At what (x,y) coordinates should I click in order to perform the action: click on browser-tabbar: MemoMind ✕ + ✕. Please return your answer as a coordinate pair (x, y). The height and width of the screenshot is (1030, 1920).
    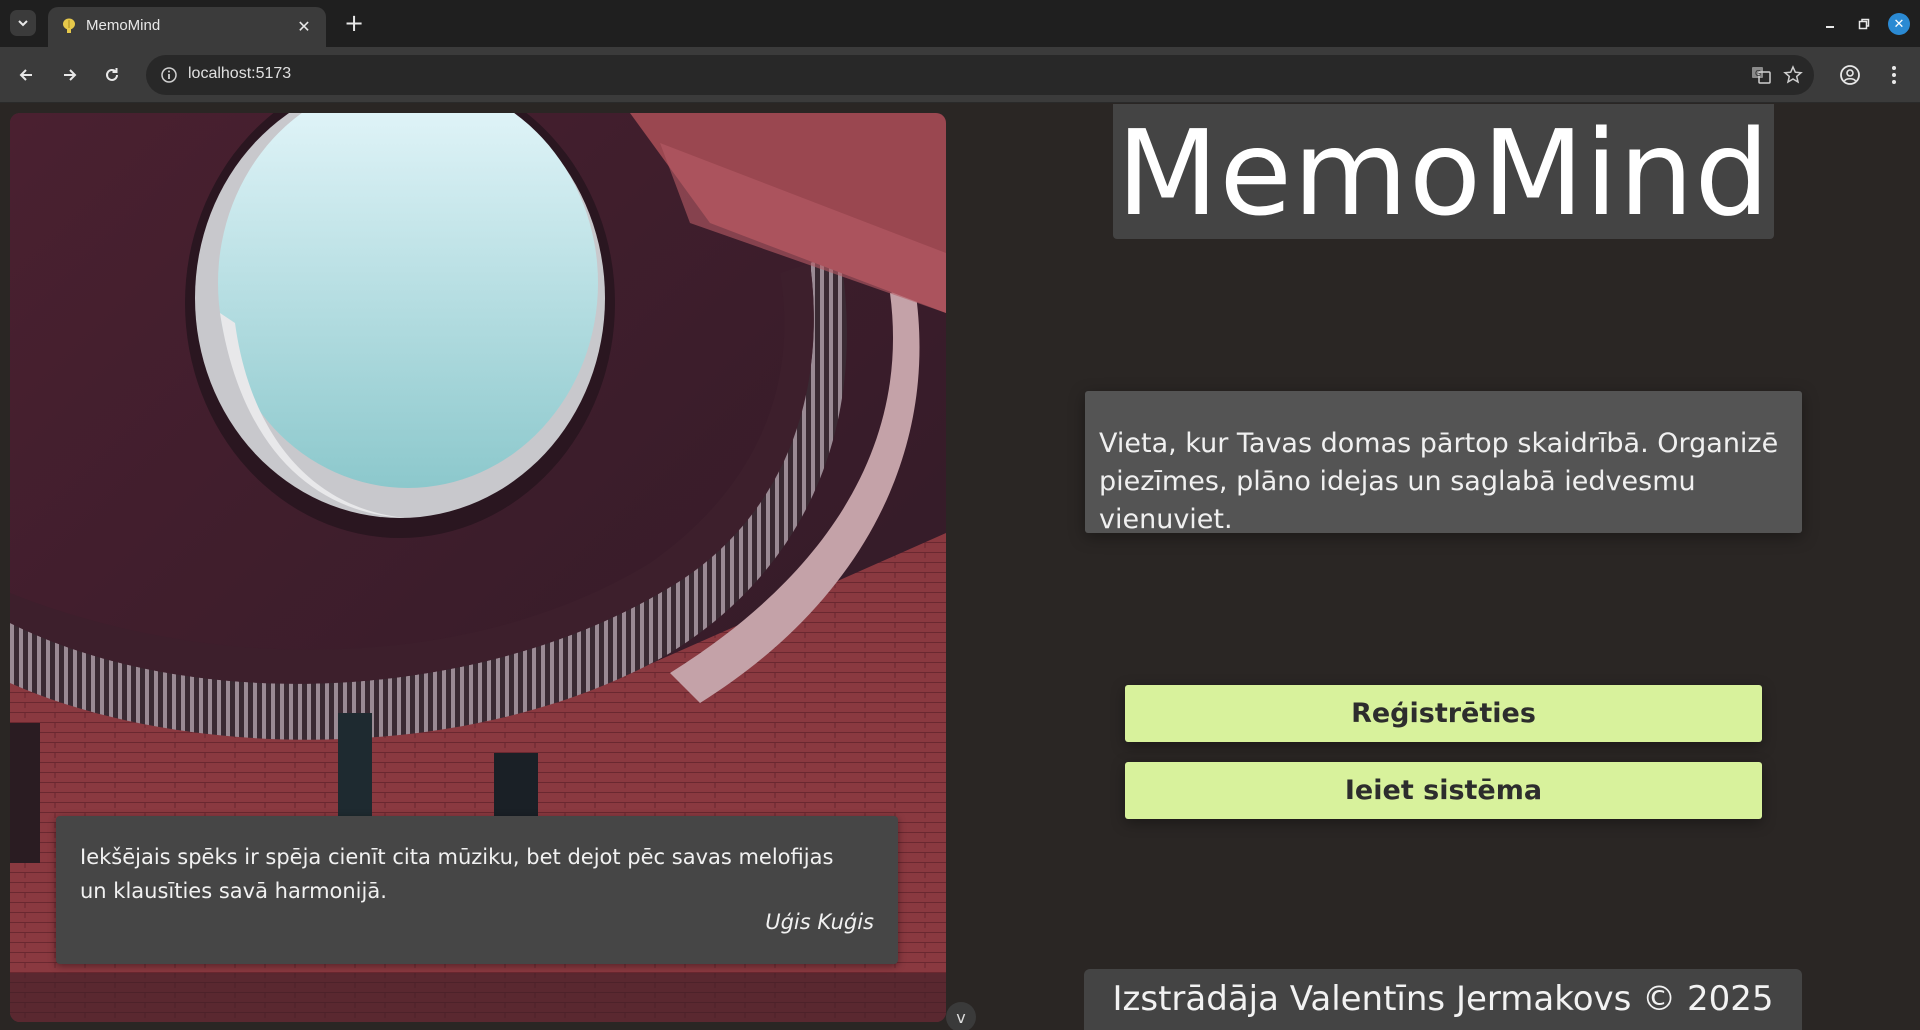
    Looking at the image, I should click on (960, 23).